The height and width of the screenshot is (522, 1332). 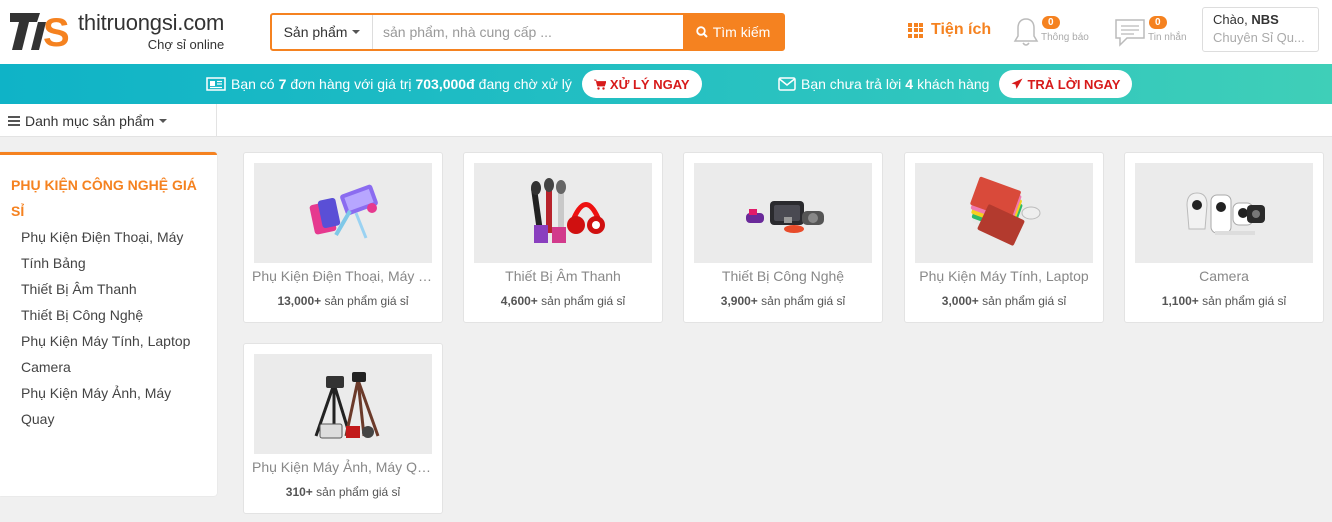 I want to click on security-camera-image, so click(x=1224, y=213).